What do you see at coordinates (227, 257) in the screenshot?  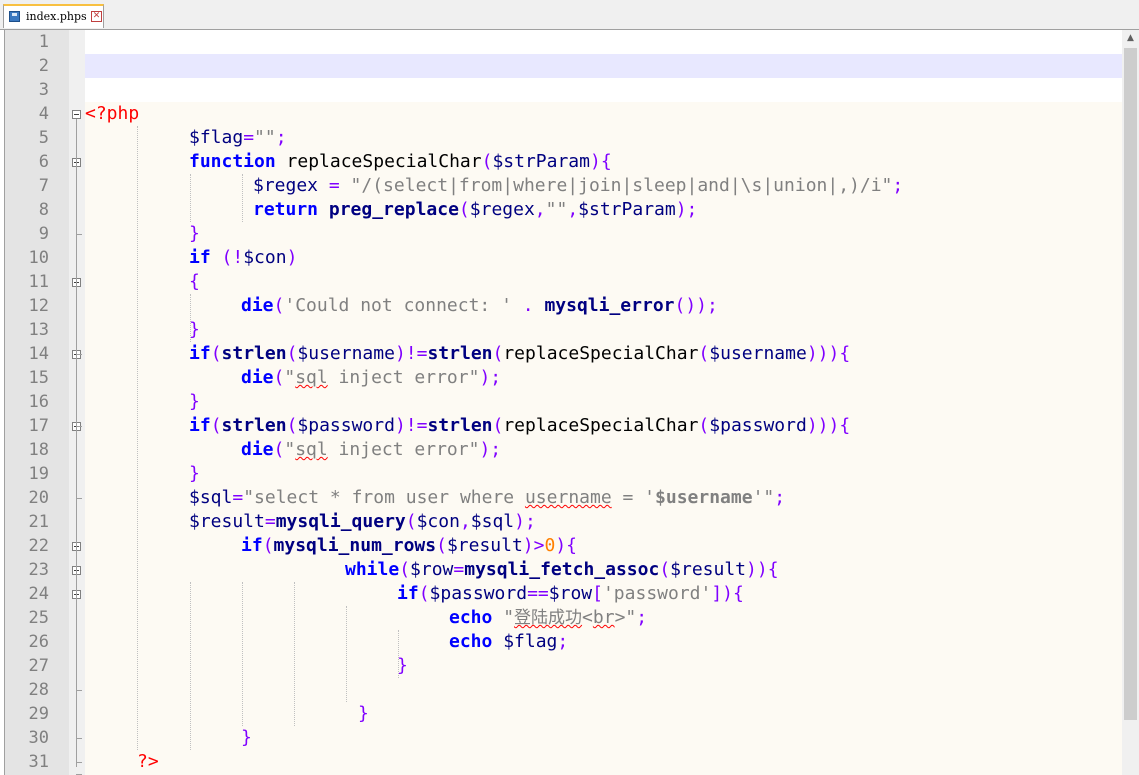 I see `code-token: (!` at bounding box center [227, 257].